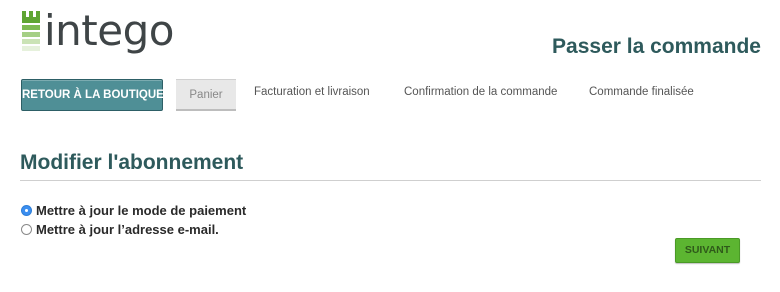  What do you see at coordinates (92, 95) in the screenshot?
I see `back-to-shop-button: RETOUR À LA BOUTIQUE` at bounding box center [92, 95].